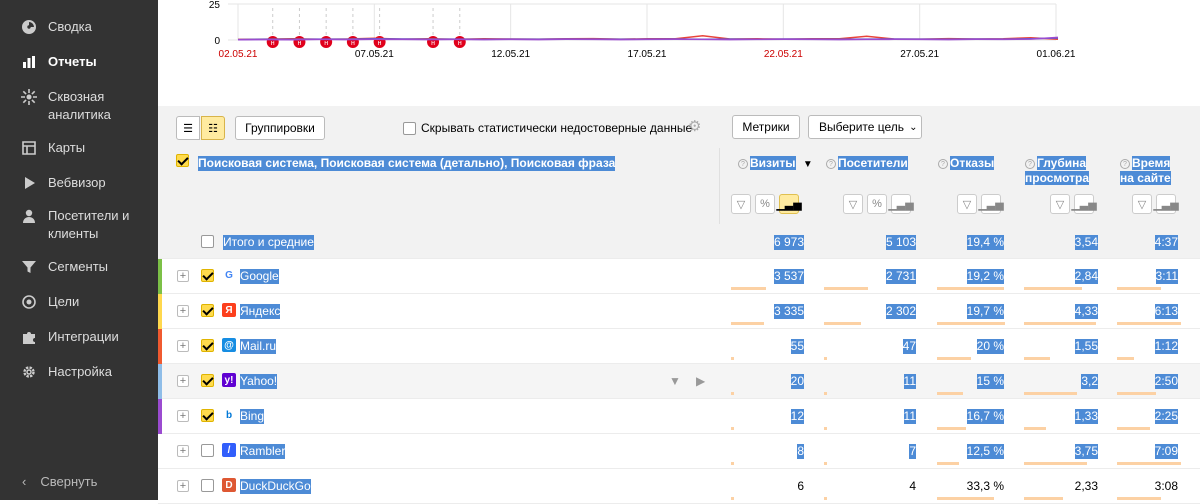 Image resolution: width=1200 pixels, height=504 pixels. I want to click on play-icon: ▶, so click(700, 381).